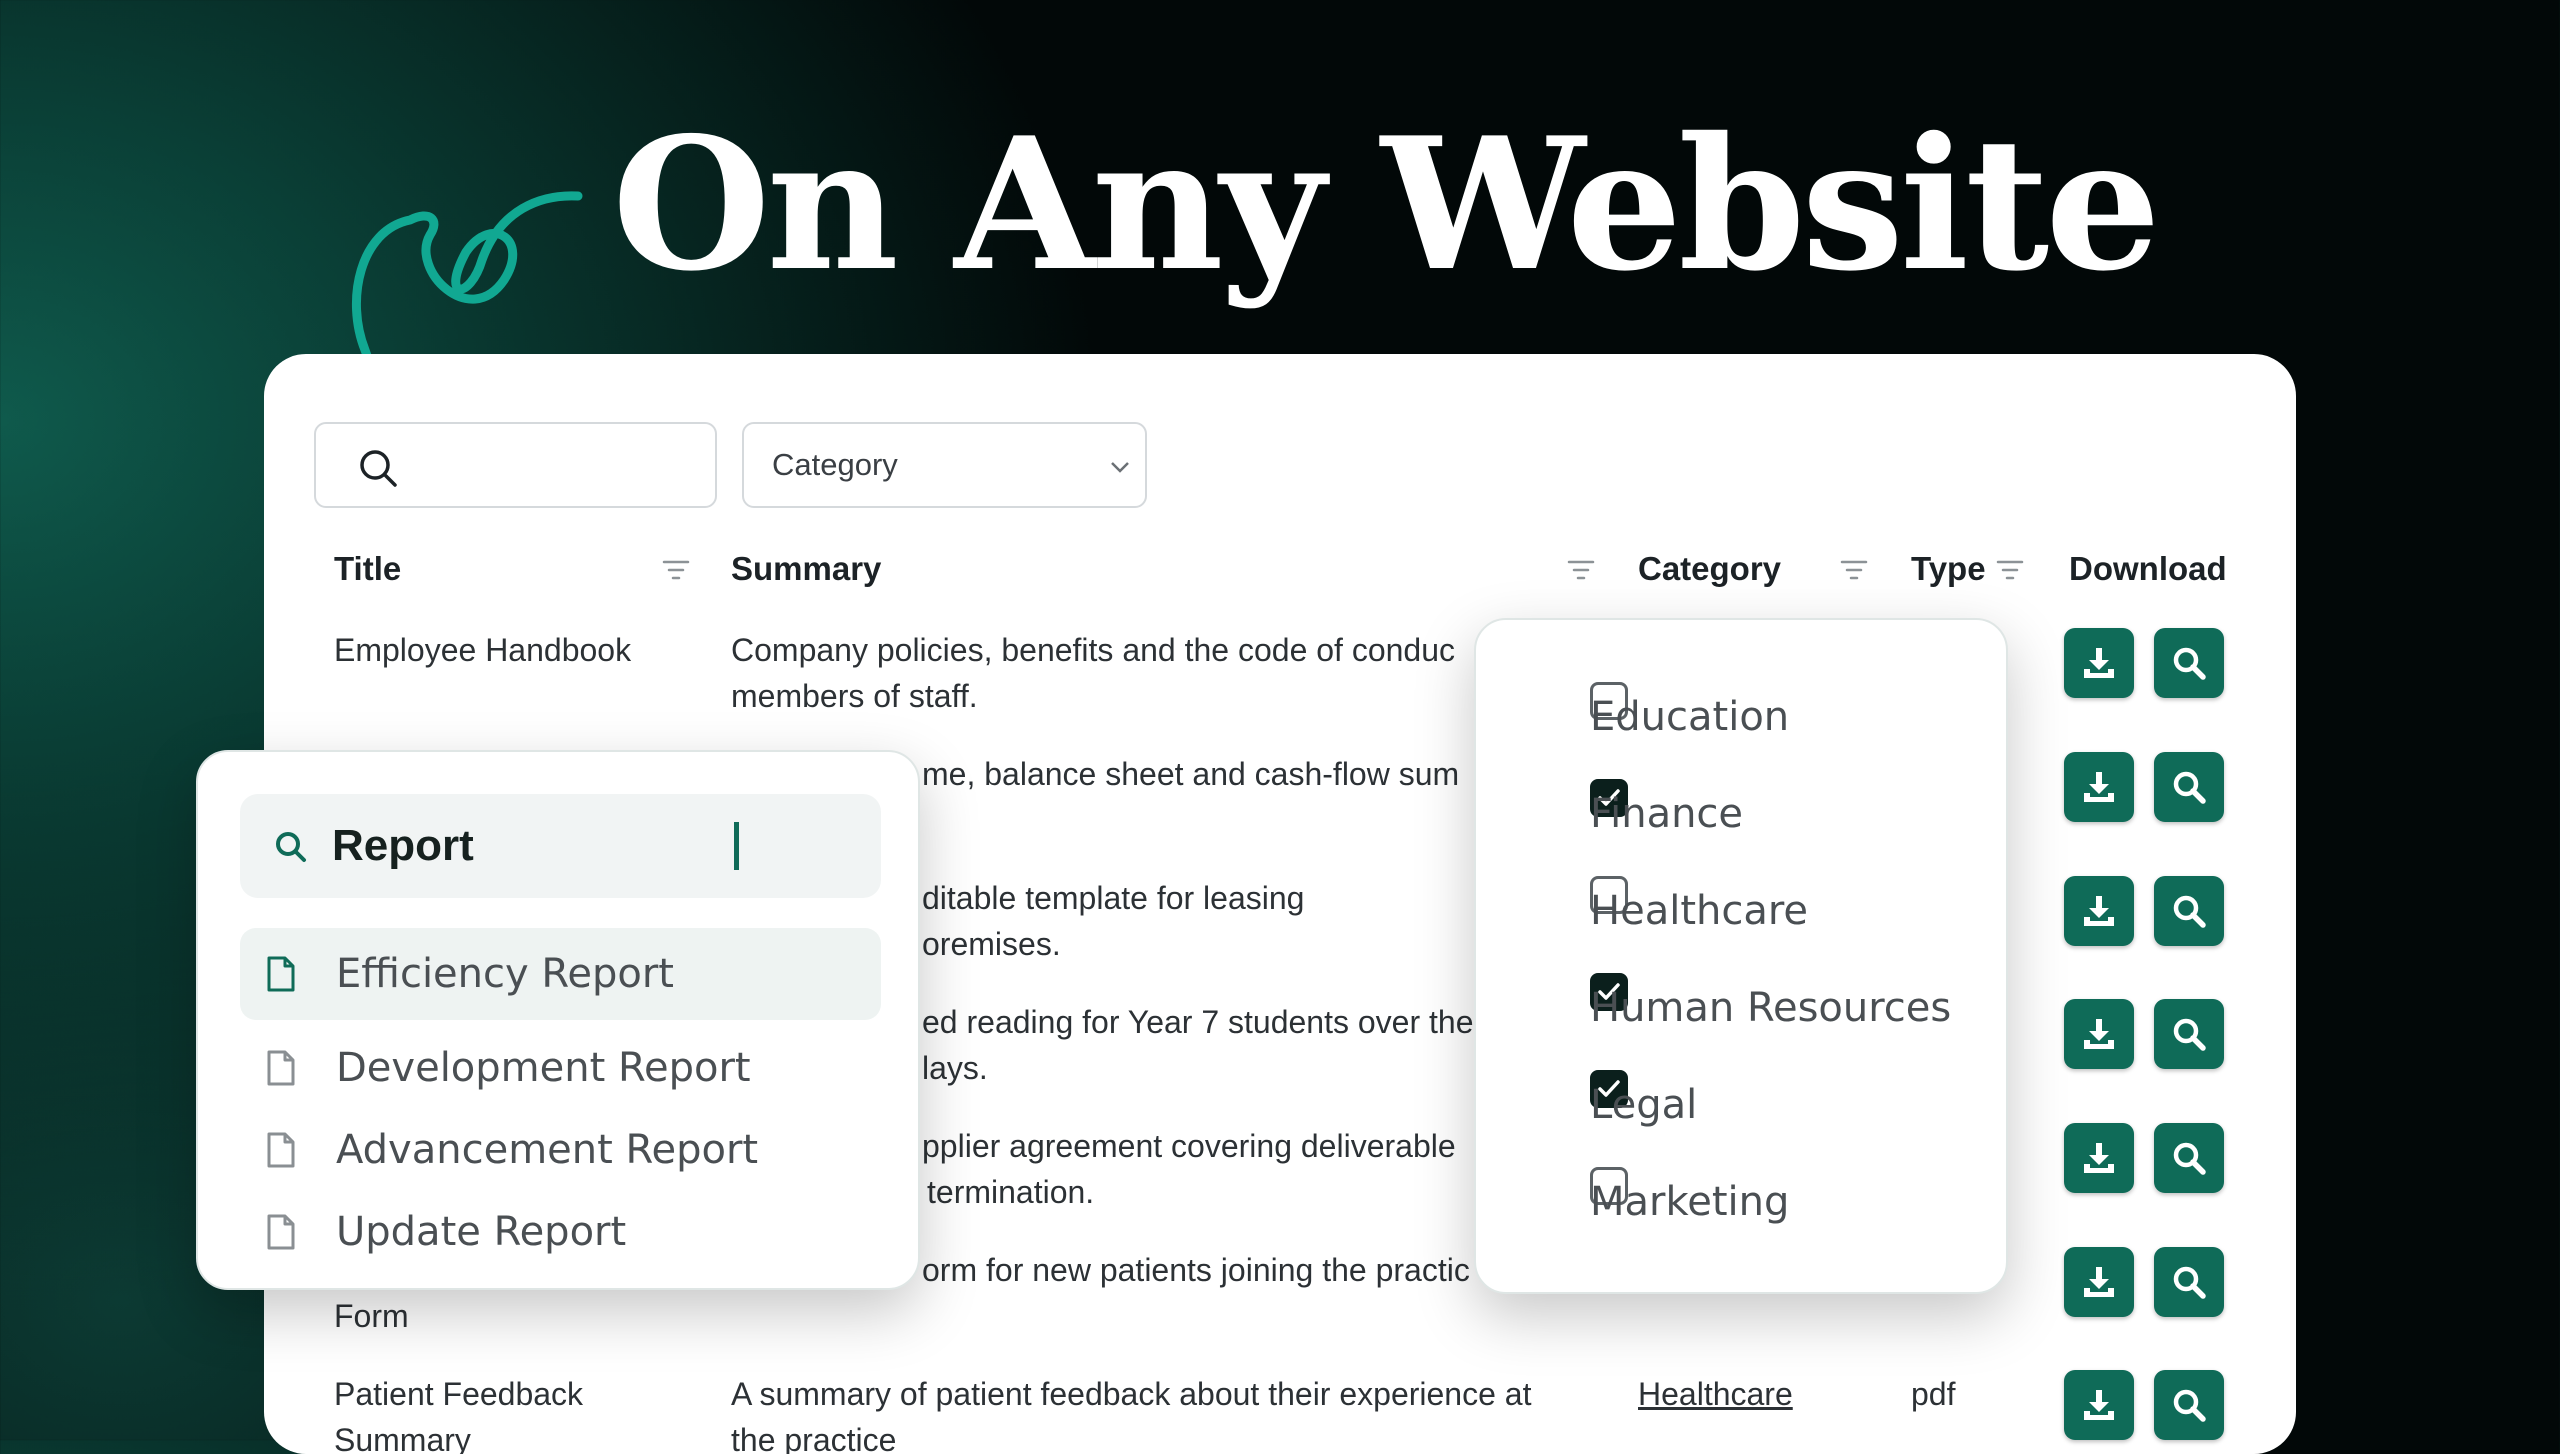  Describe the element at coordinates (2148, 568) in the screenshot. I see `column-header-download: Download` at that location.